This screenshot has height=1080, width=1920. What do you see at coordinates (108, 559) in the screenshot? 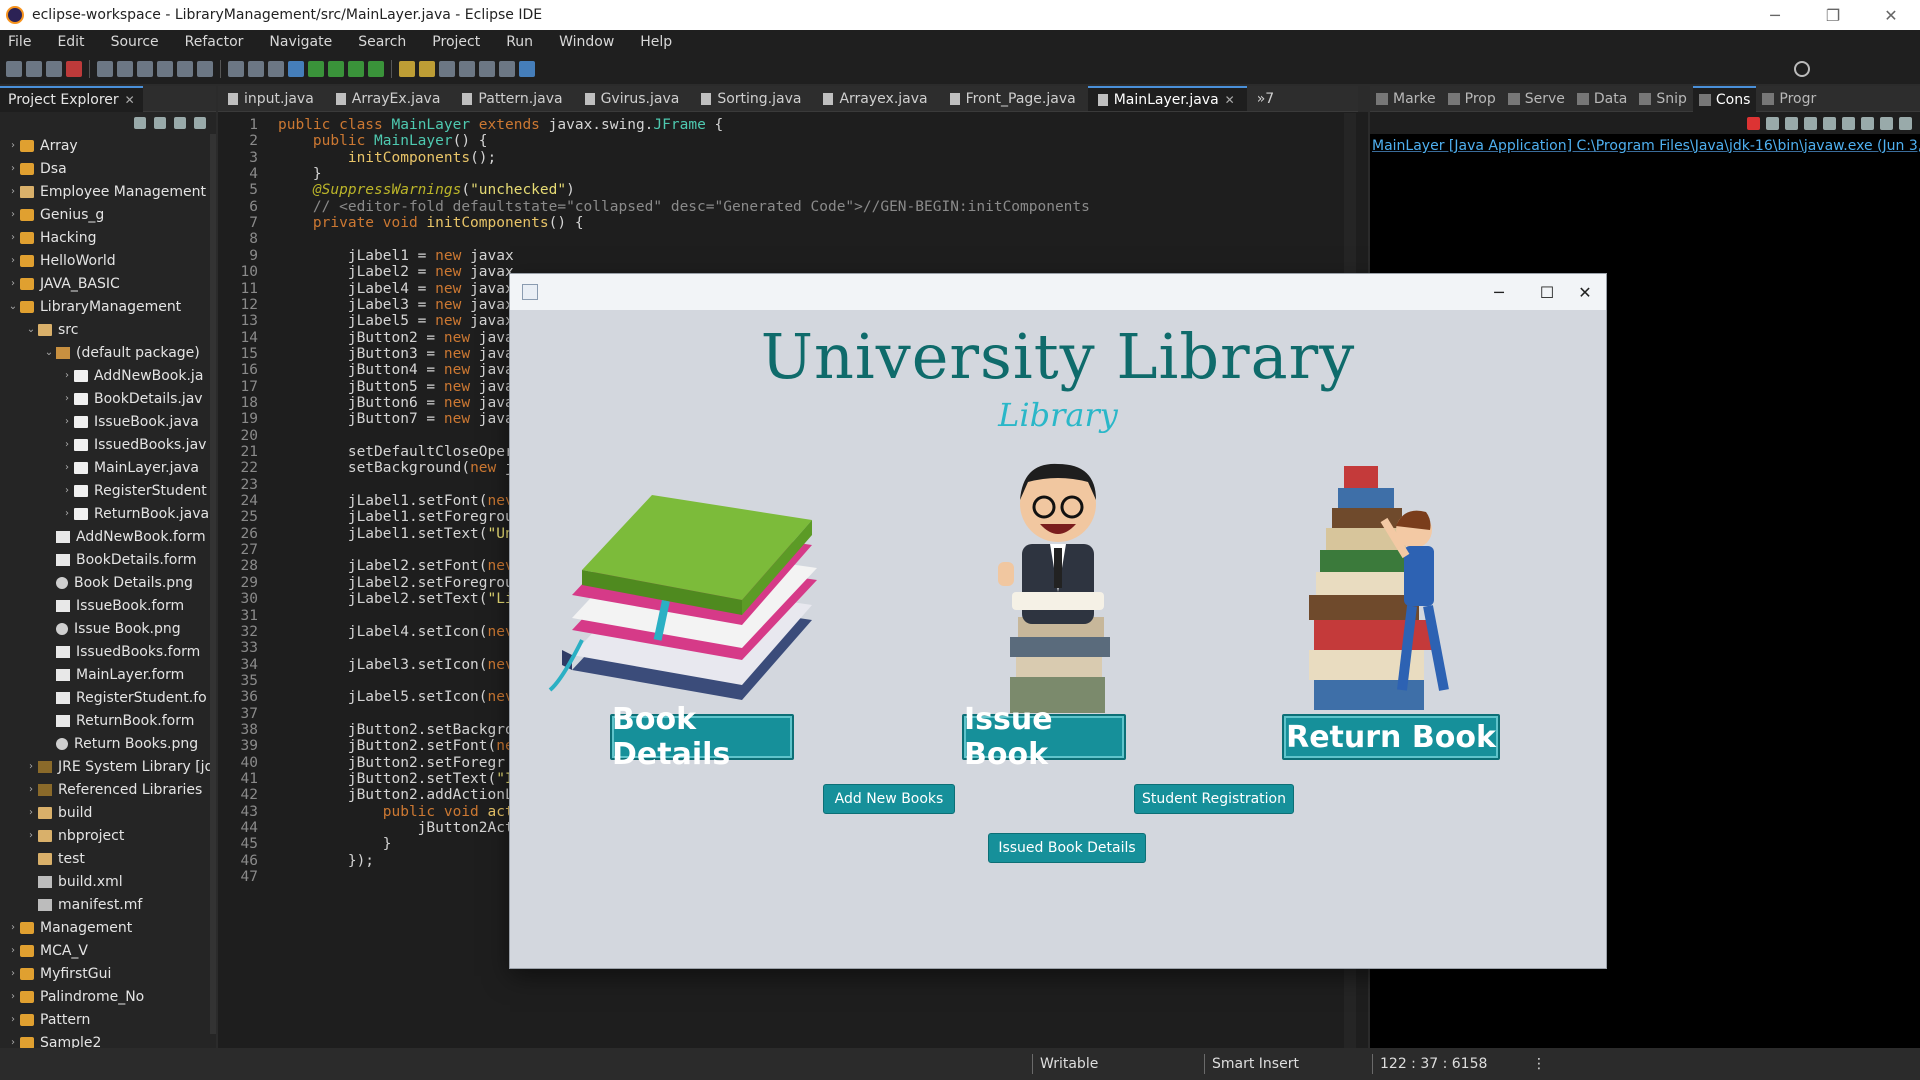
I see `tree-item: BookDetails.form` at bounding box center [108, 559].